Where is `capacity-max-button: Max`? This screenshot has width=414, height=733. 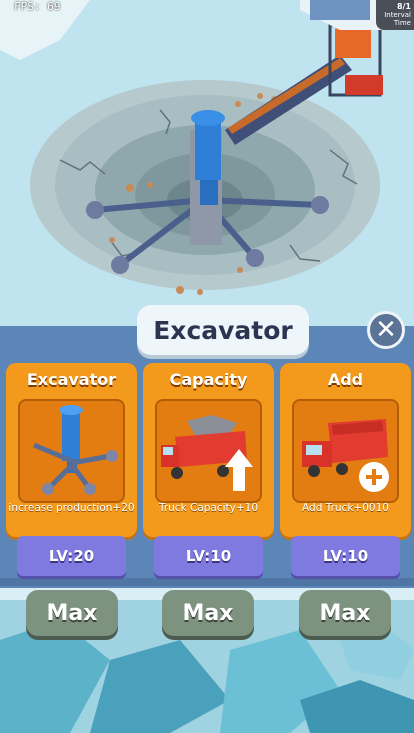
capacity-max-button: Max is located at coordinates (208, 613).